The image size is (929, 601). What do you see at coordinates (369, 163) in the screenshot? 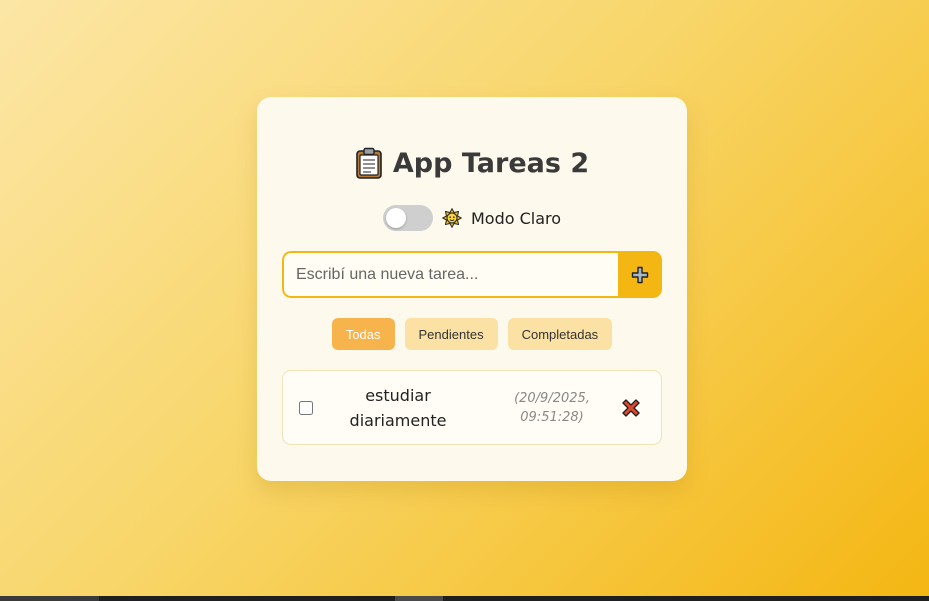
I see `clipboard-icon` at bounding box center [369, 163].